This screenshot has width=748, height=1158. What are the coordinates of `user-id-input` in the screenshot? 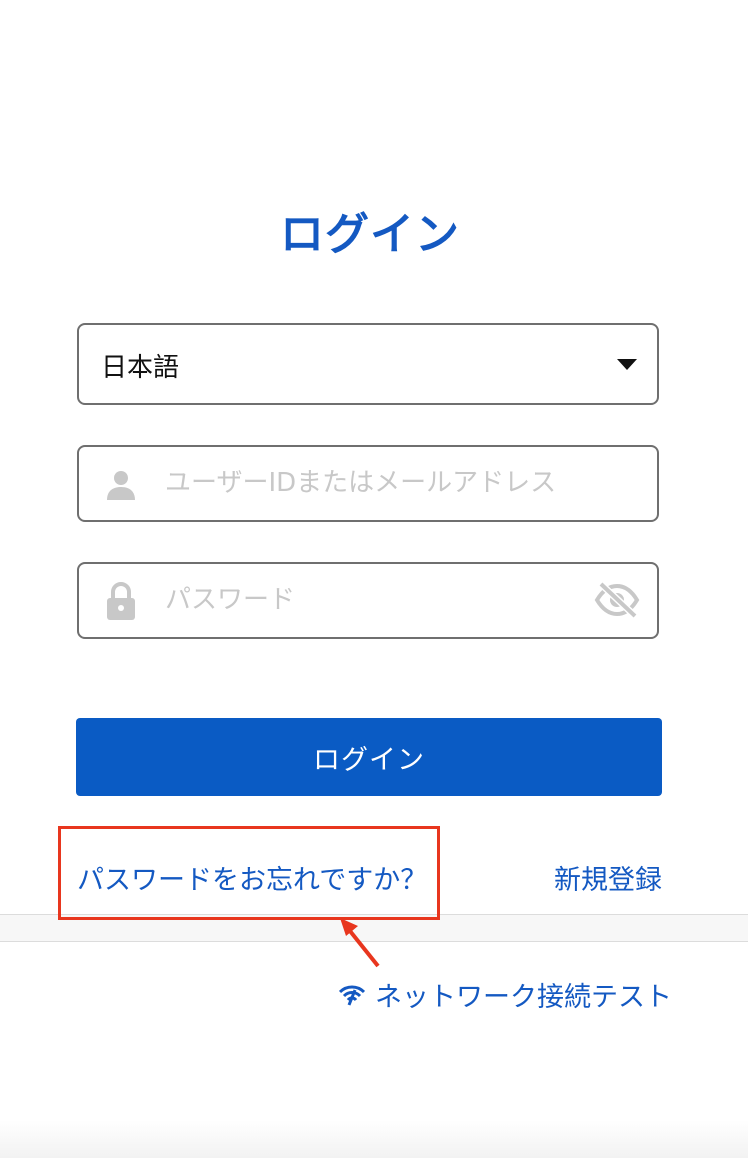 It's located at (375, 483).